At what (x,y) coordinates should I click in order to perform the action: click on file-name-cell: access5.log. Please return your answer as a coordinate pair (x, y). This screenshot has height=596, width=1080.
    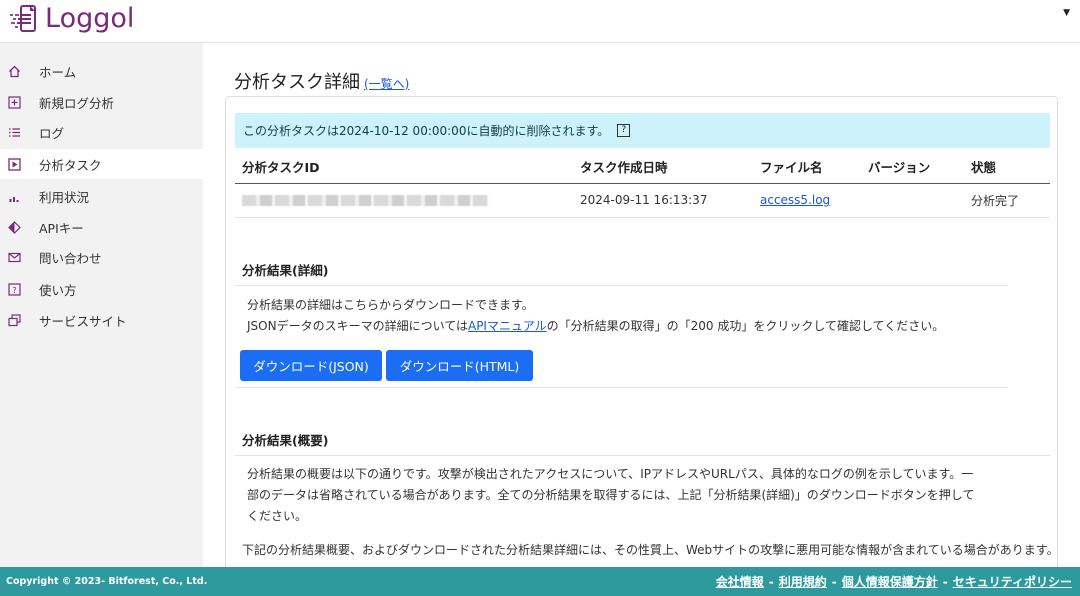
    Looking at the image, I should click on (807, 200).